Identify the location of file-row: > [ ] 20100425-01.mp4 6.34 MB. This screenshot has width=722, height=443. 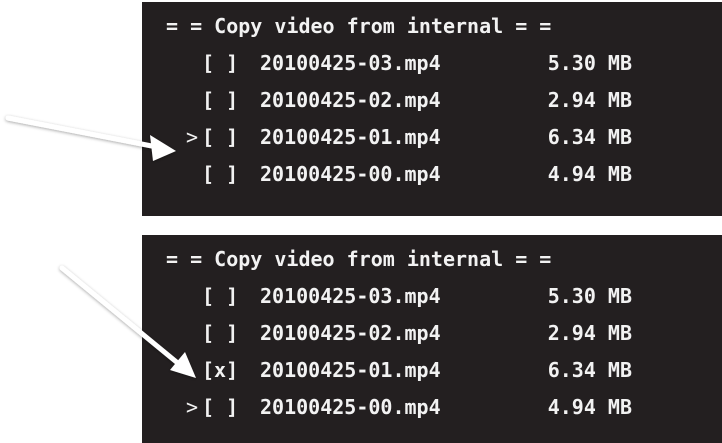
(432, 137).